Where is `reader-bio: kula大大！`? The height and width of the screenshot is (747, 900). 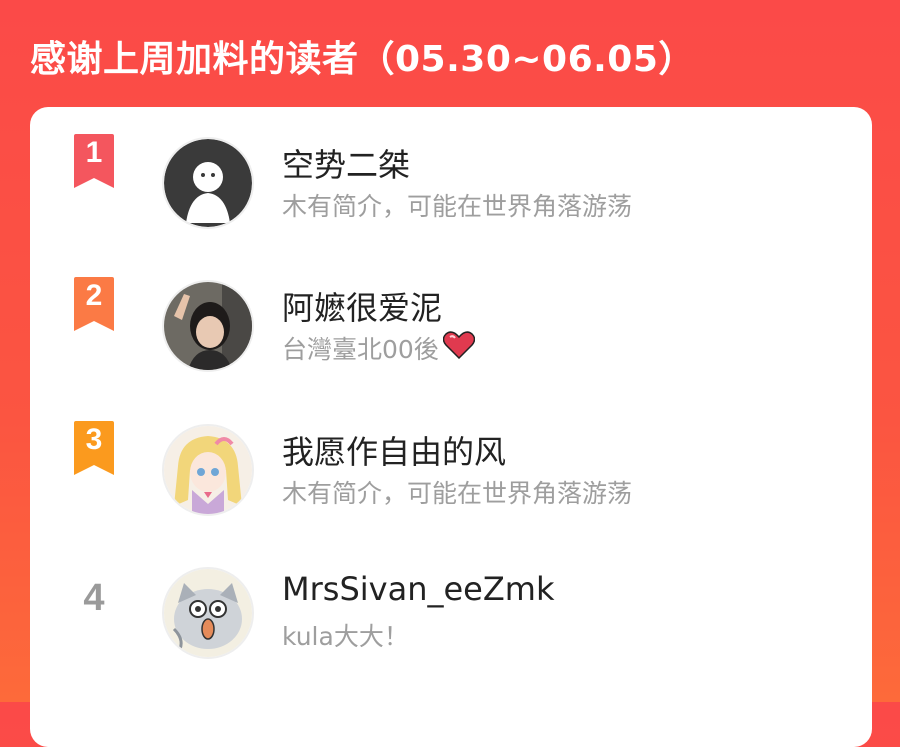 reader-bio: kula大大！ is located at coordinates (345, 635).